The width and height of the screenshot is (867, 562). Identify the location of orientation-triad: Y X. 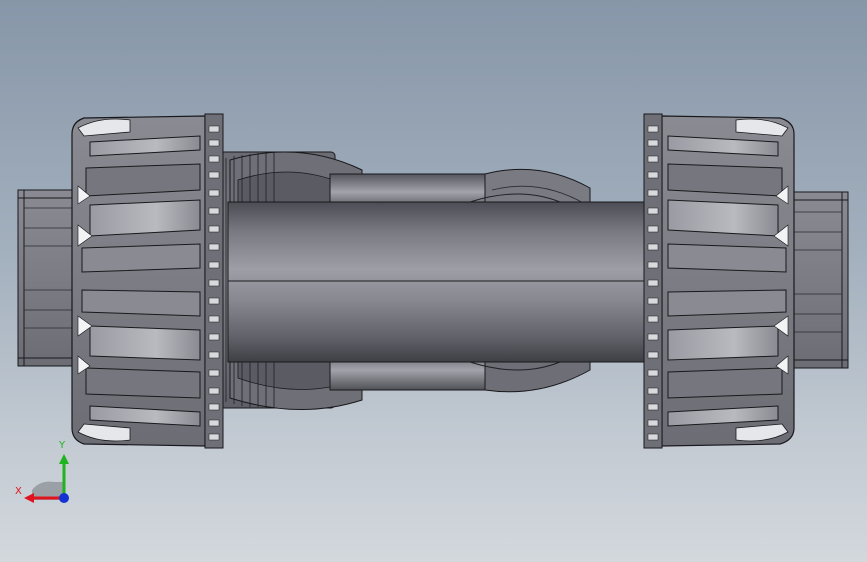
(45, 473).